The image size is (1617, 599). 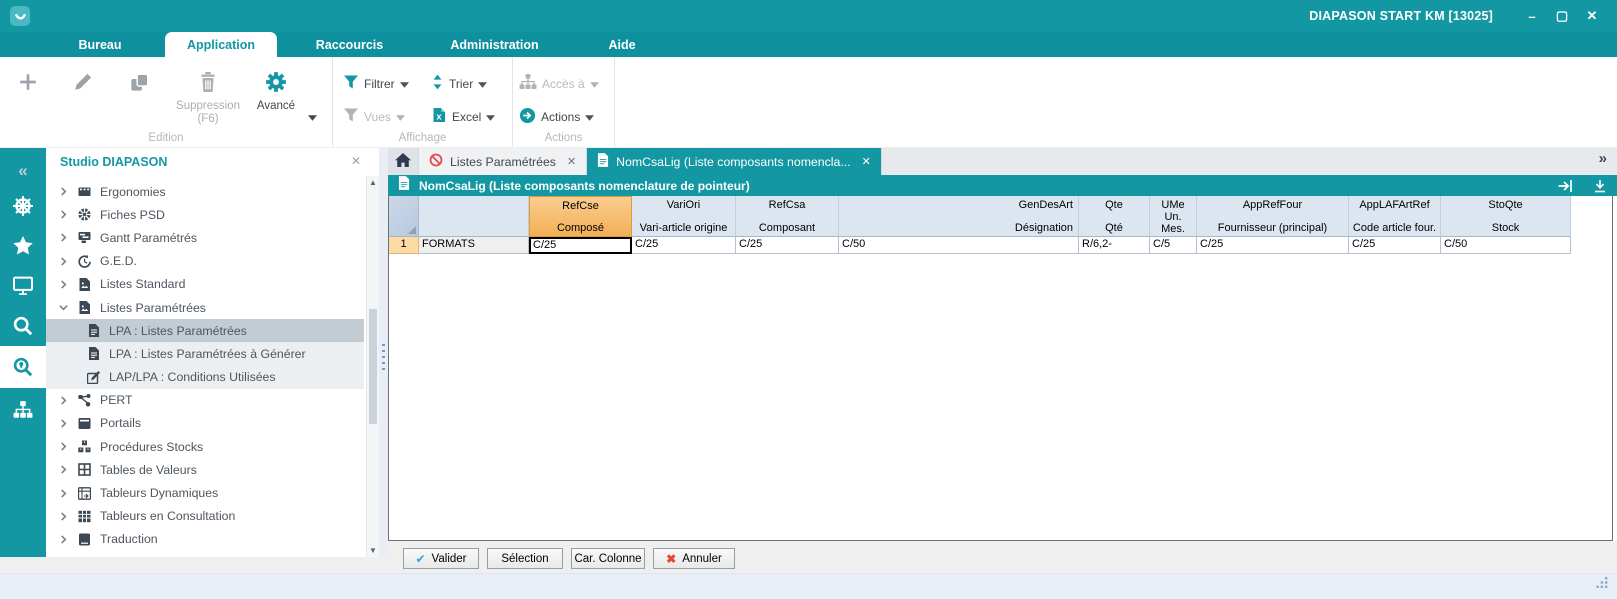 I want to click on excel-button: x Excel, so click(x=475, y=116).